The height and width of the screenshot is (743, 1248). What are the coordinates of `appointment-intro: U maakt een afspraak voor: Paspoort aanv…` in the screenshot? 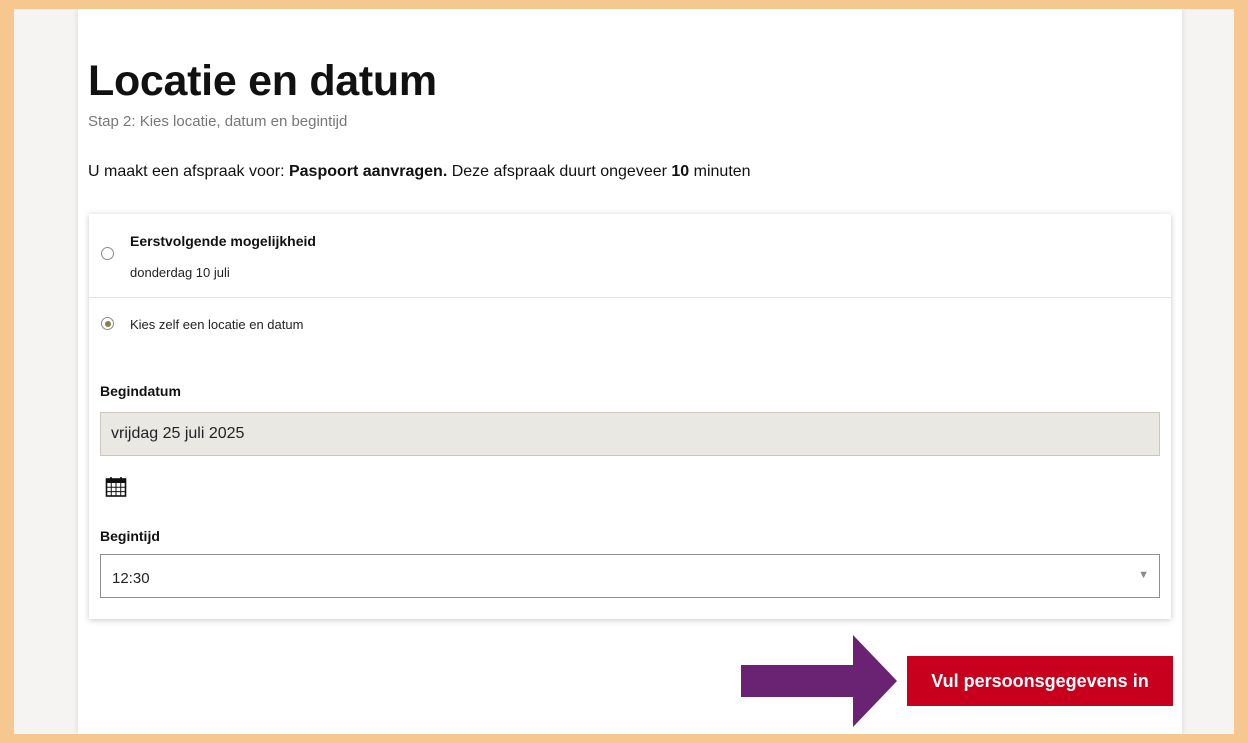 It's located at (419, 172).